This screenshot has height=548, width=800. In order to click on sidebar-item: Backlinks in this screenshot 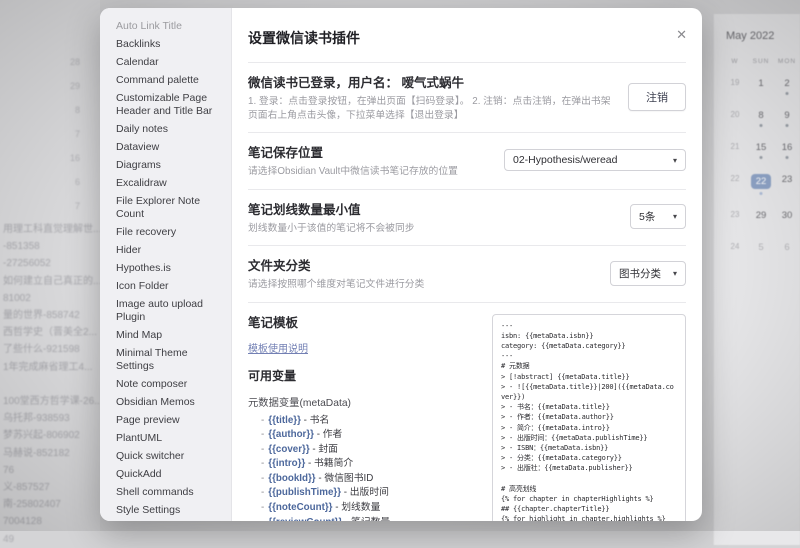, I will do `click(166, 44)`.